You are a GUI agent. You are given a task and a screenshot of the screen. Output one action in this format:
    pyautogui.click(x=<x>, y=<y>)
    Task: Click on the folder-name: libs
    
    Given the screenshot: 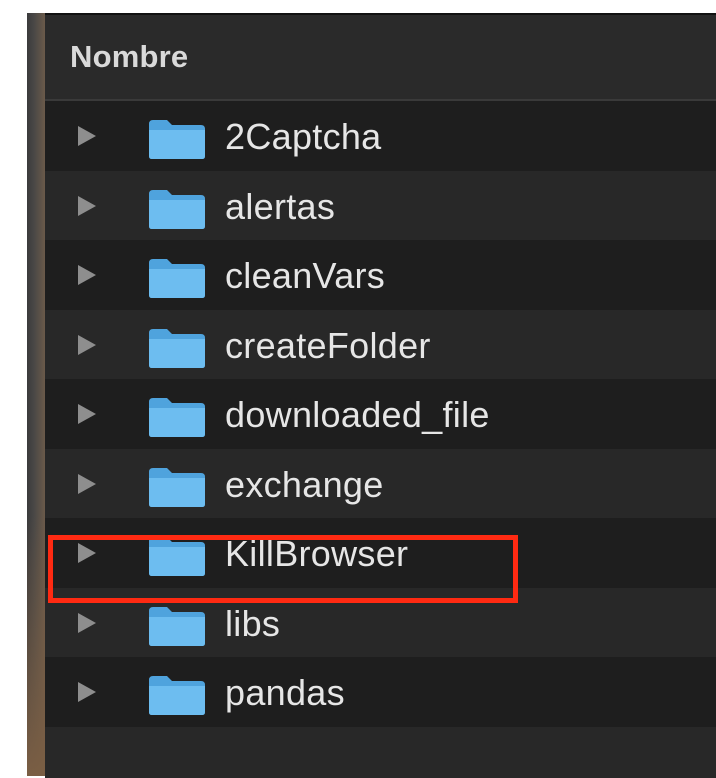 What is the action you would take?
    pyautogui.click(x=252, y=624)
    